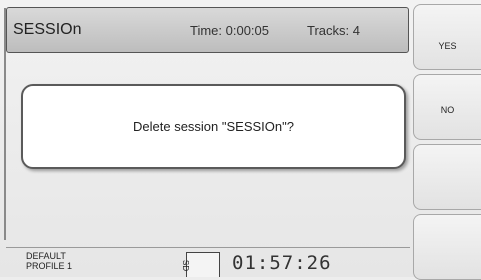 The width and height of the screenshot is (481, 280). What do you see at coordinates (46, 256) in the screenshot?
I see `profile-line-1: DEFAULT` at bounding box center [46, 256].